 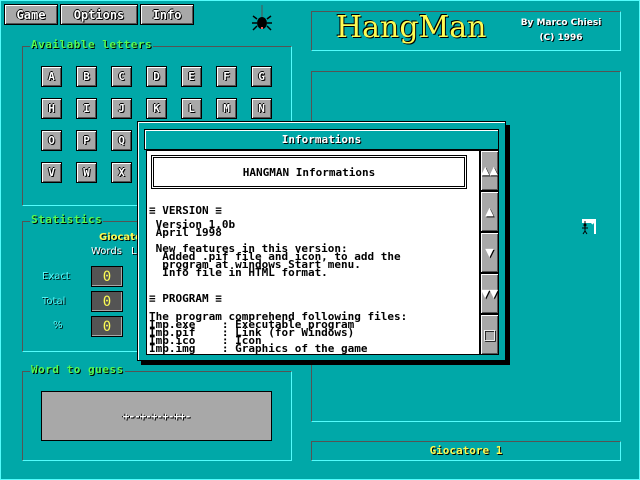 What do you see at coordinates (134, 251) in the screenshot?
I see `second-column-label: L` at bounding box center [134, 251].